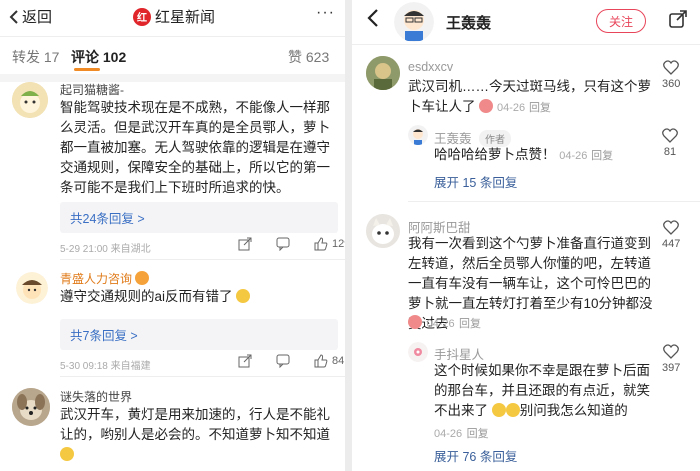 Image resolution: width=700 pixels, height=471 pixels. What do you see at coordinates (670, 152) in the screenshot?
I see `like-count: 81` at bounding box center [670, 152].